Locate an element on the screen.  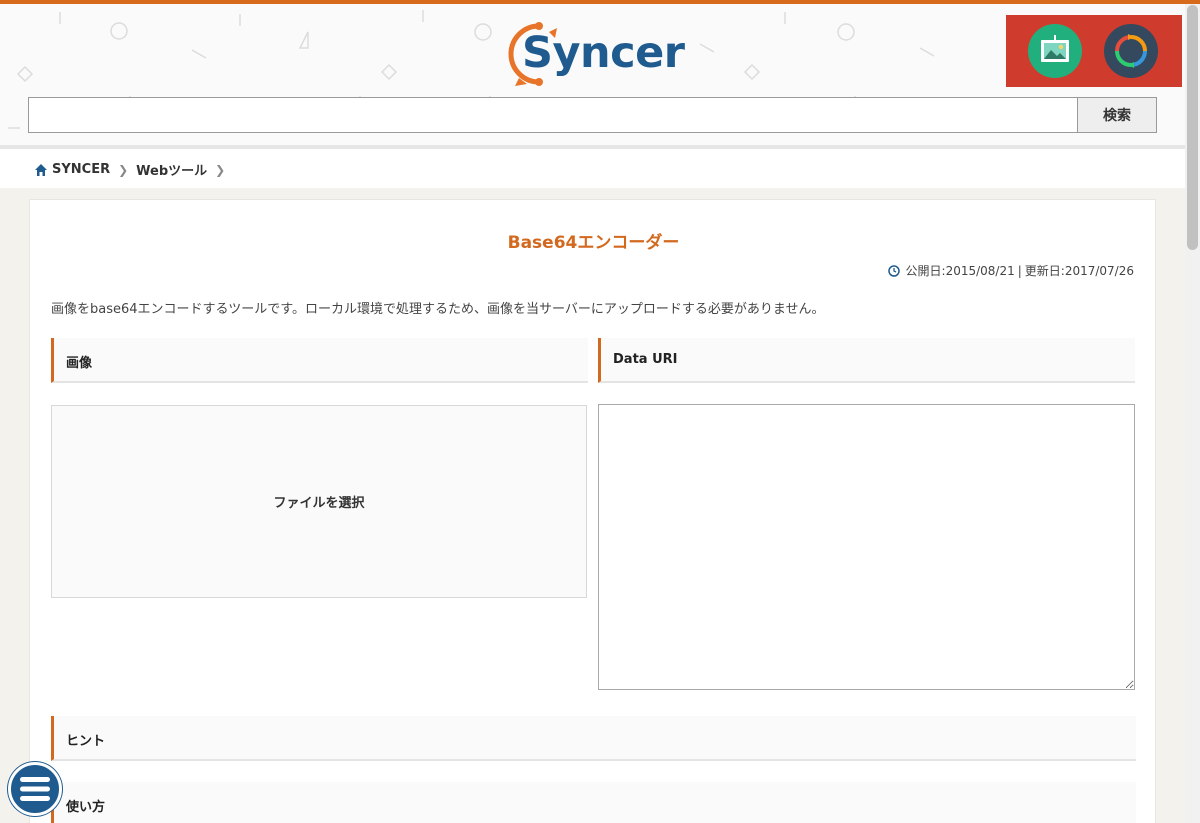
scrollbar-thumb is located at coordinates (1192, 127).